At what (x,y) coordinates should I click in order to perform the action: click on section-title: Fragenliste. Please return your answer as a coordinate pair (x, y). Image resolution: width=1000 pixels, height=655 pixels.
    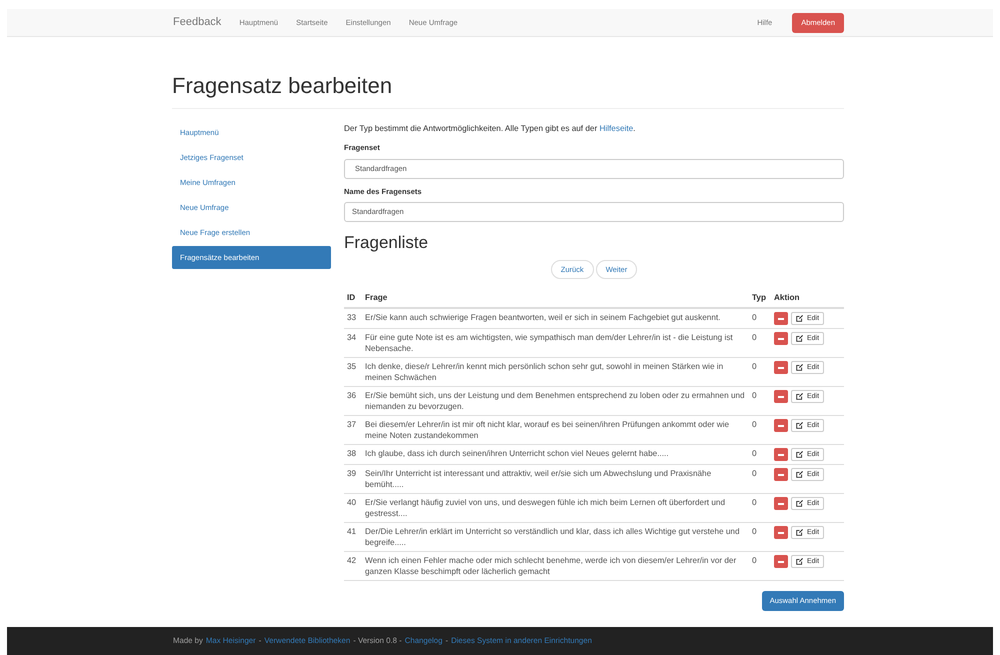
    Looking at the image, I should click on (387, 243).